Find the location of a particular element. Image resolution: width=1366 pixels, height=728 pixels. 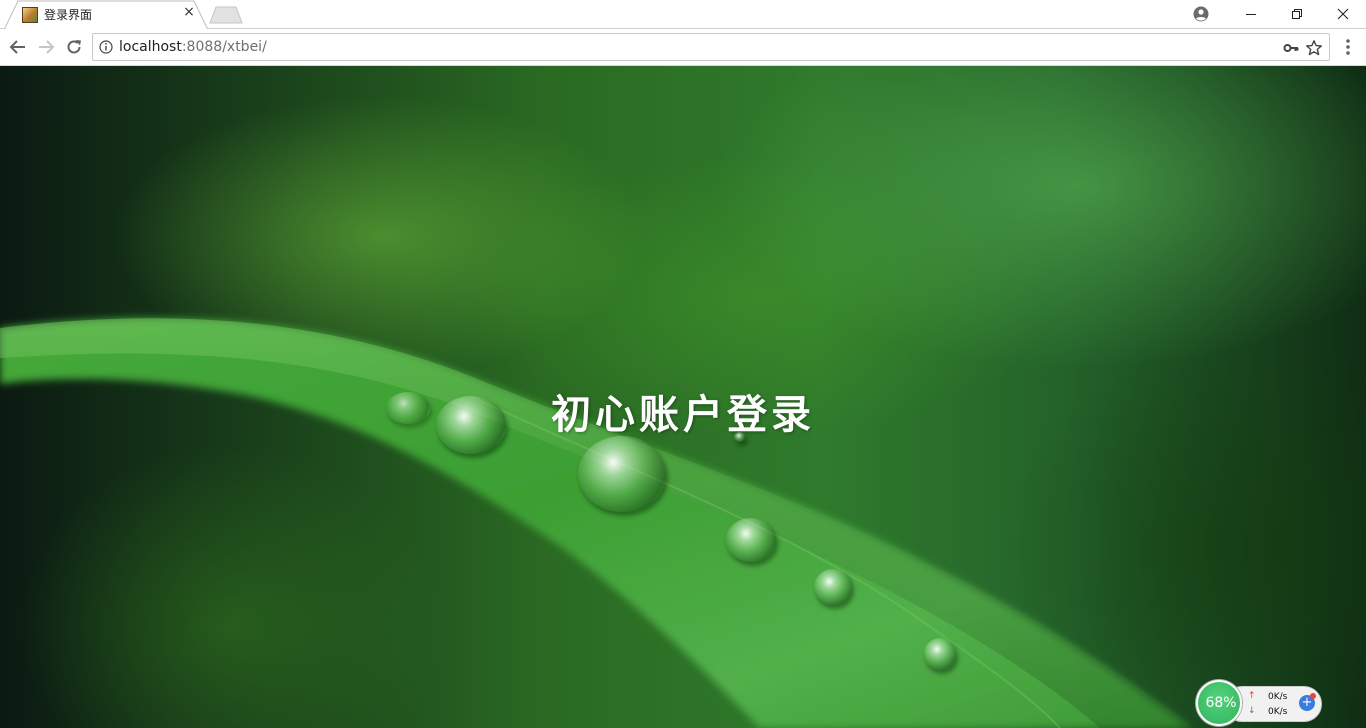

key-icon is located at coordinates (1291, 48).